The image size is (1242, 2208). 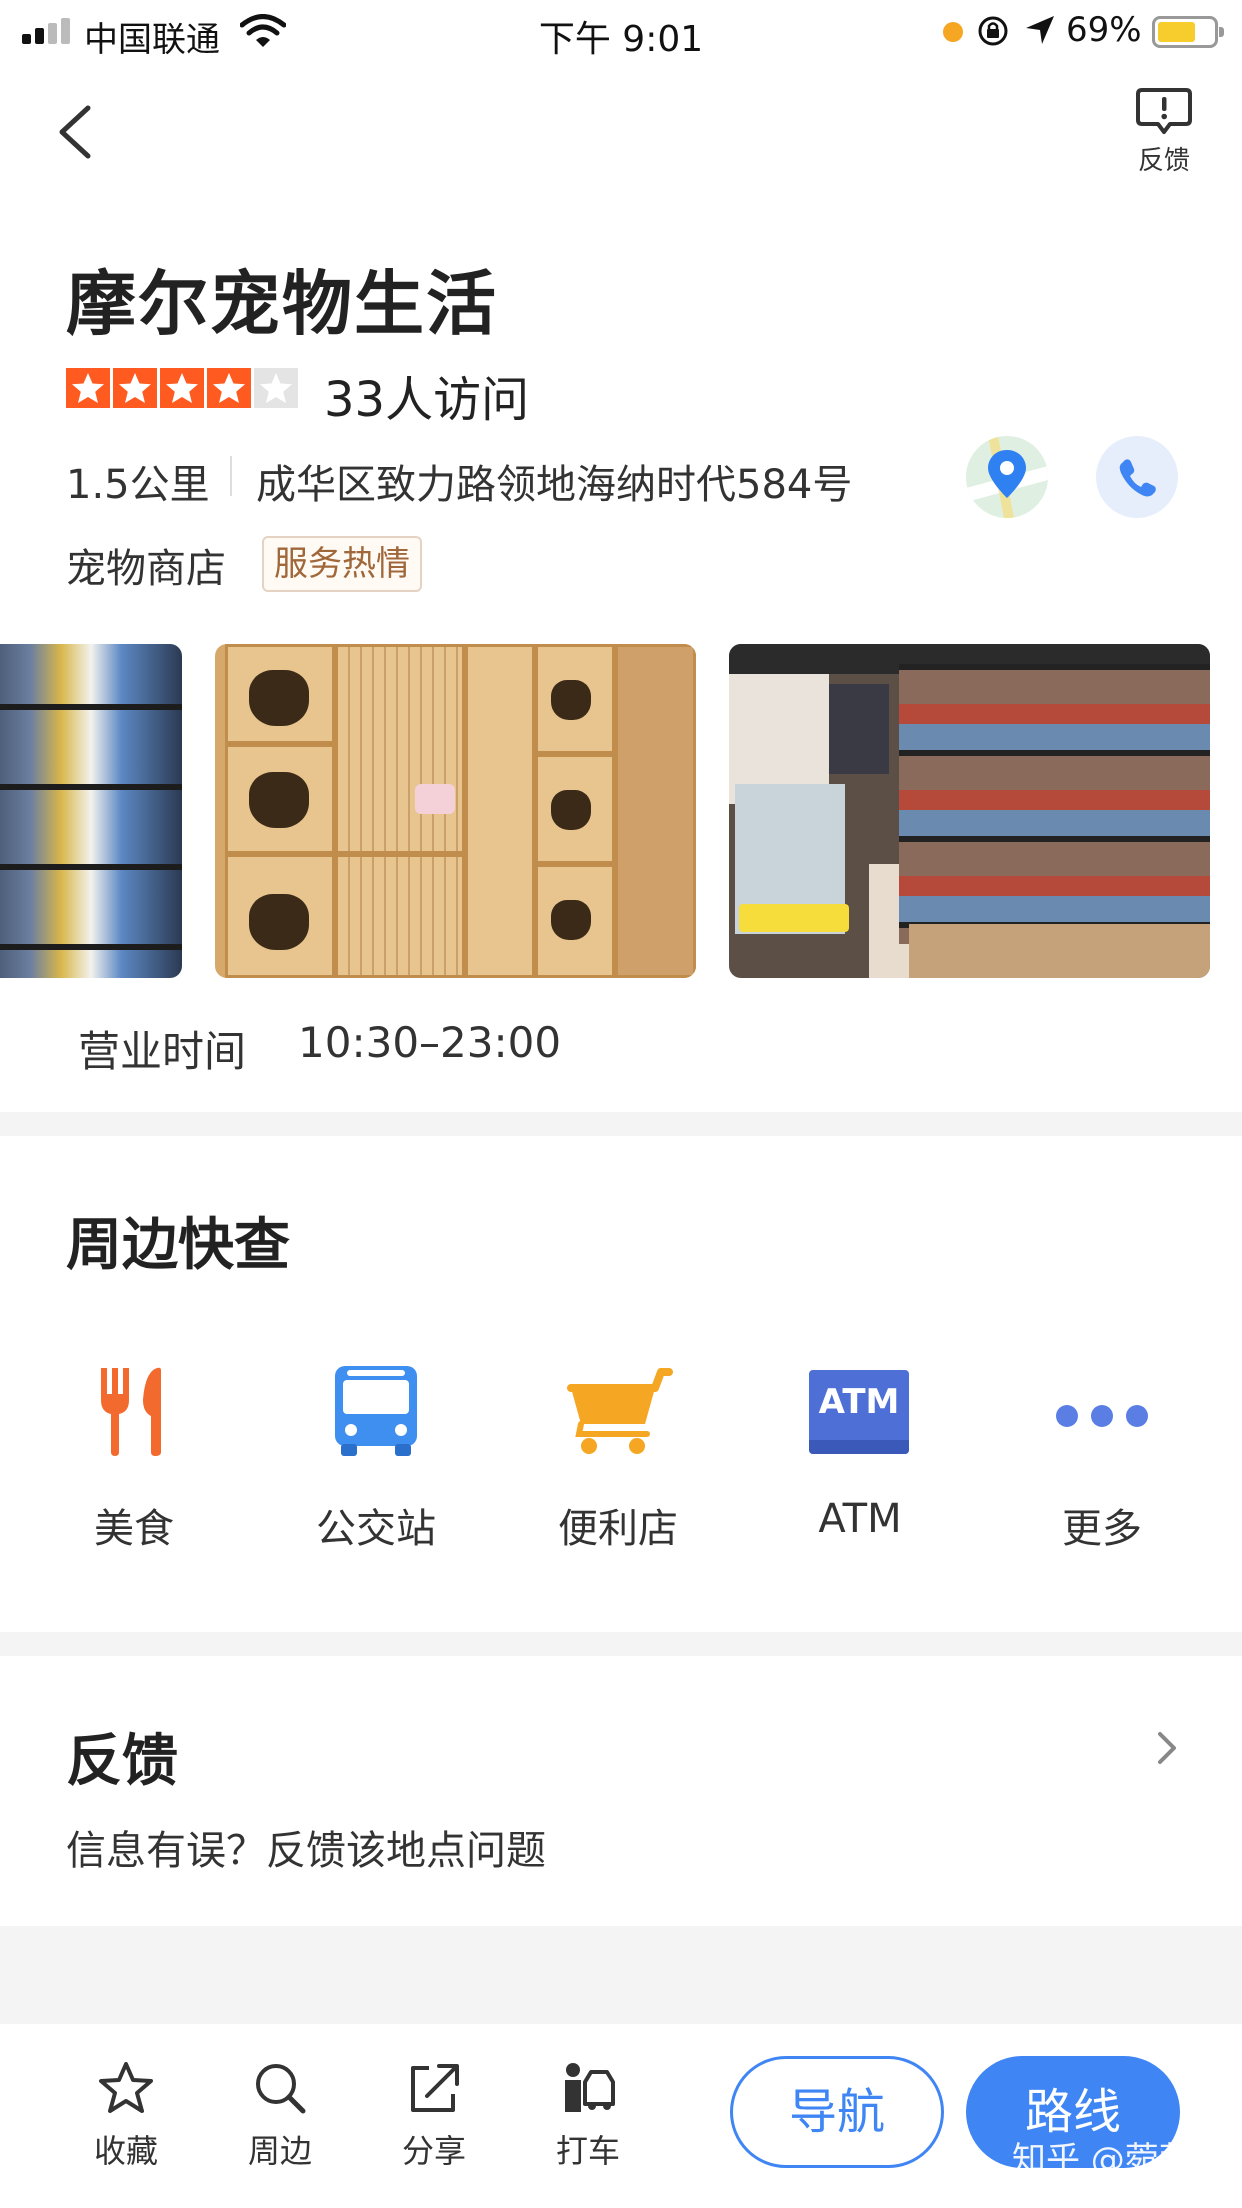 I want to click on search-icon, so click(x=281, y=2089).